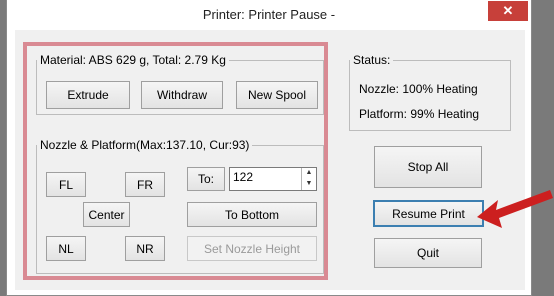 This screenshot has height=296, width=554. I want to click on arrow-shape, so click(515, 209).